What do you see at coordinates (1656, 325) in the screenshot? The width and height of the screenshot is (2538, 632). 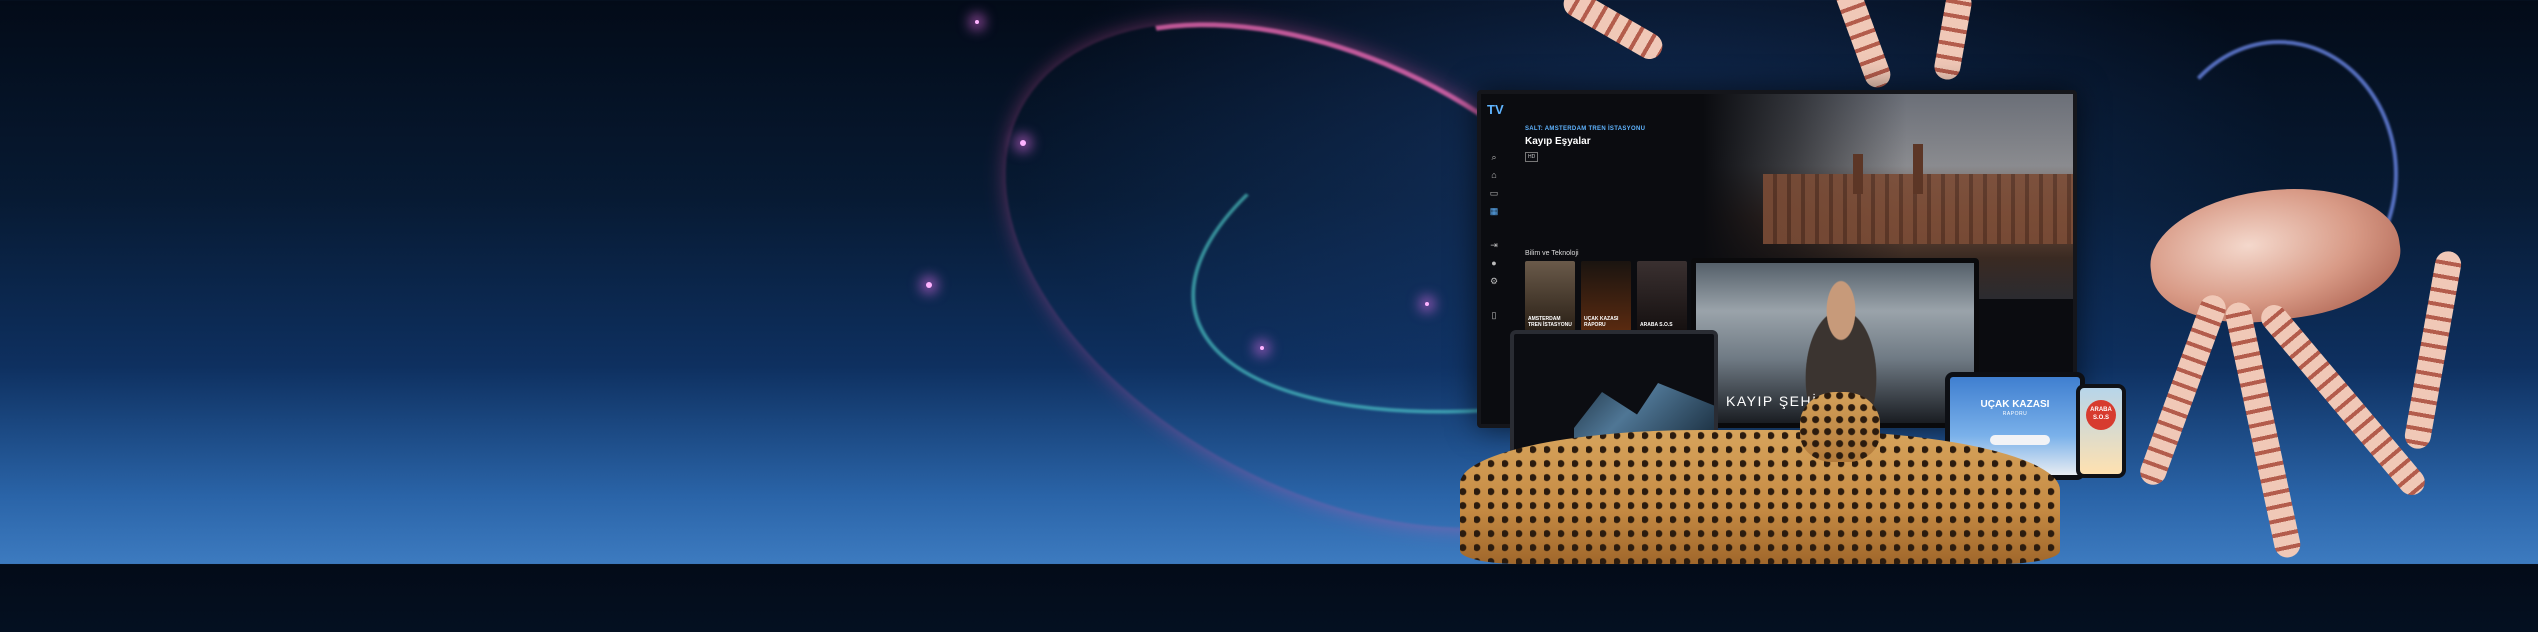 I see `thumbnail-label: ARABA S.O.S` at bounding box center [1656, 325].